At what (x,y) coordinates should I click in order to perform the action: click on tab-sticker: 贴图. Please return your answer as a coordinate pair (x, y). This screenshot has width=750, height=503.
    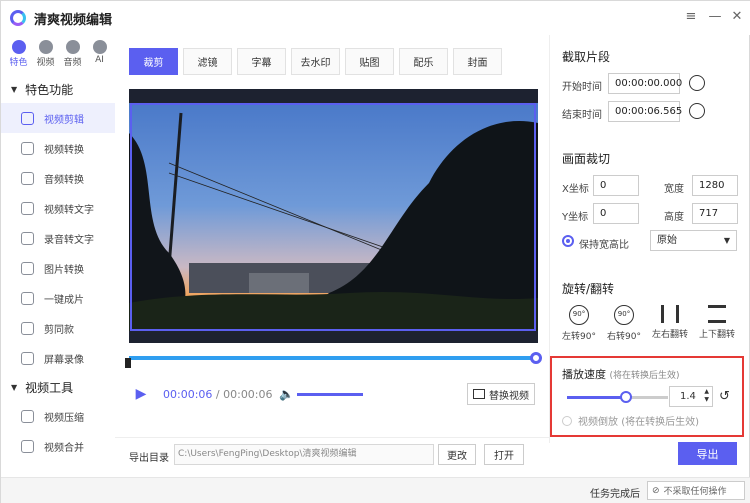
    Looking at the image, I should click on (369, 61).